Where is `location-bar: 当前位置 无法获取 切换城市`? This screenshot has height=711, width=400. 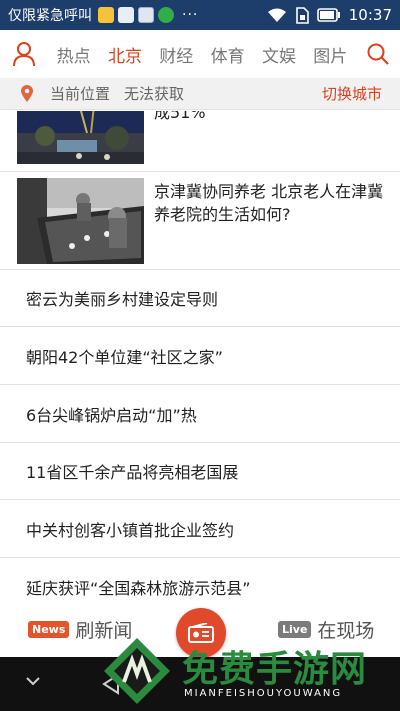
location-bar: 当前位置 无法获取 切换城市 is located at coordinates (200, 94).